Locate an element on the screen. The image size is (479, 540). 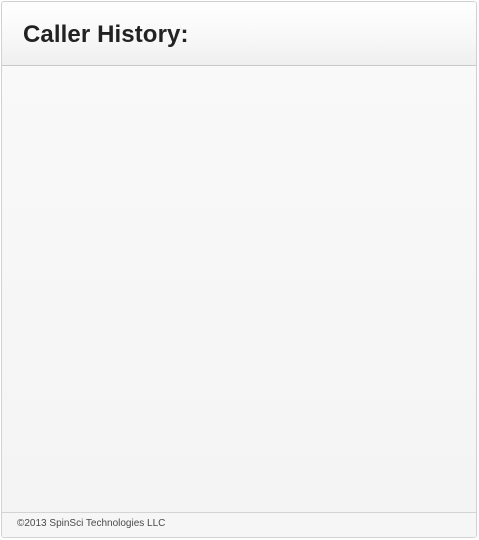
panel-footer: ©2013 SpinSci Technologies LLC is located at coordinates (239, 524).